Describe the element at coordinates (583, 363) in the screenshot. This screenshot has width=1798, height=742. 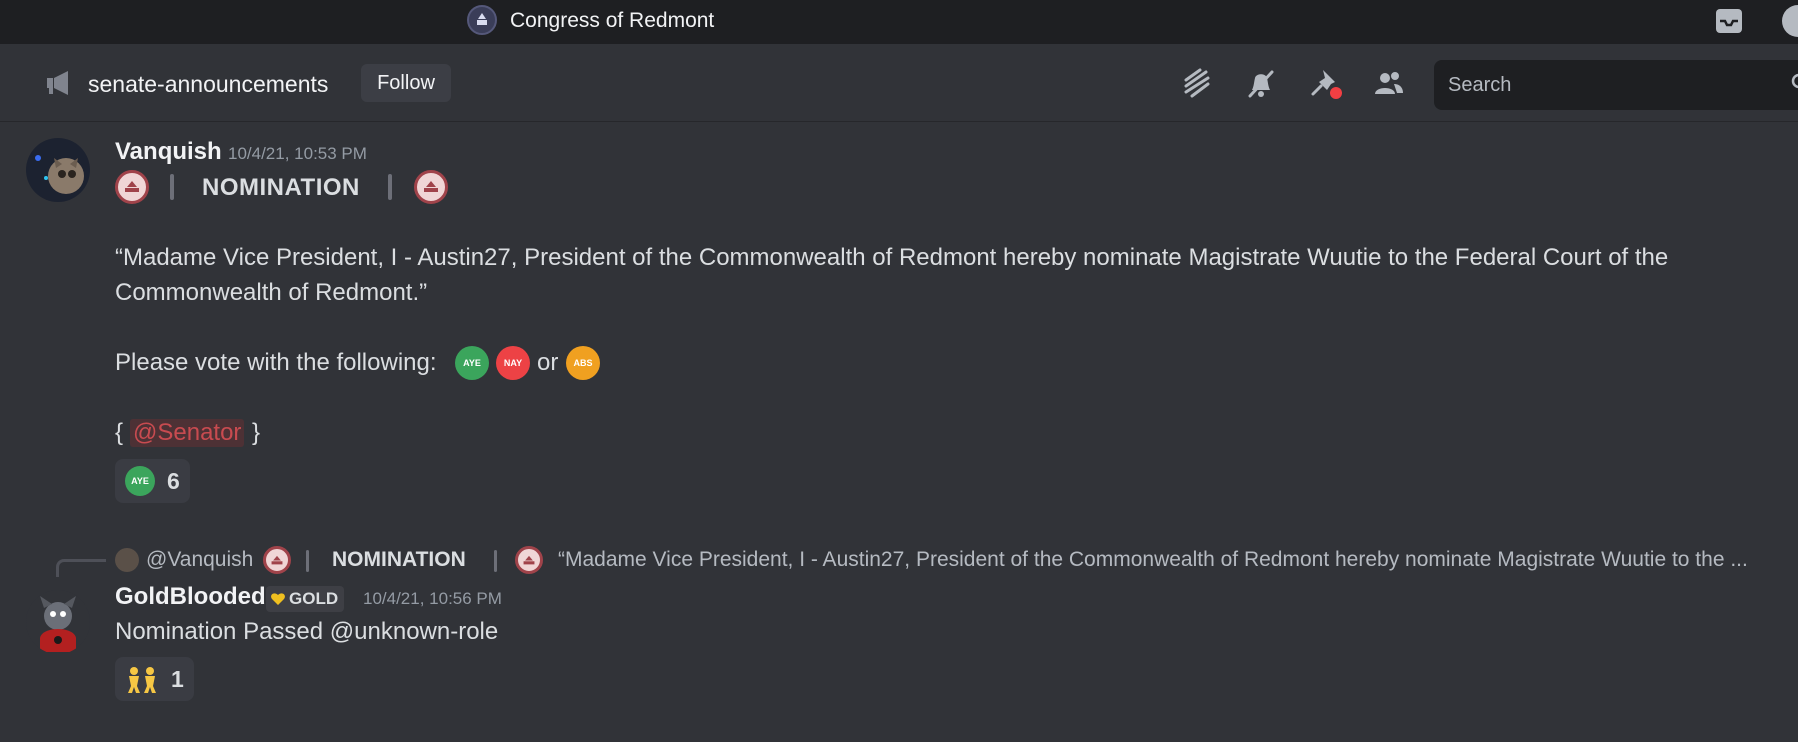
I see `abs-emoji-icon: ABS` at that location.